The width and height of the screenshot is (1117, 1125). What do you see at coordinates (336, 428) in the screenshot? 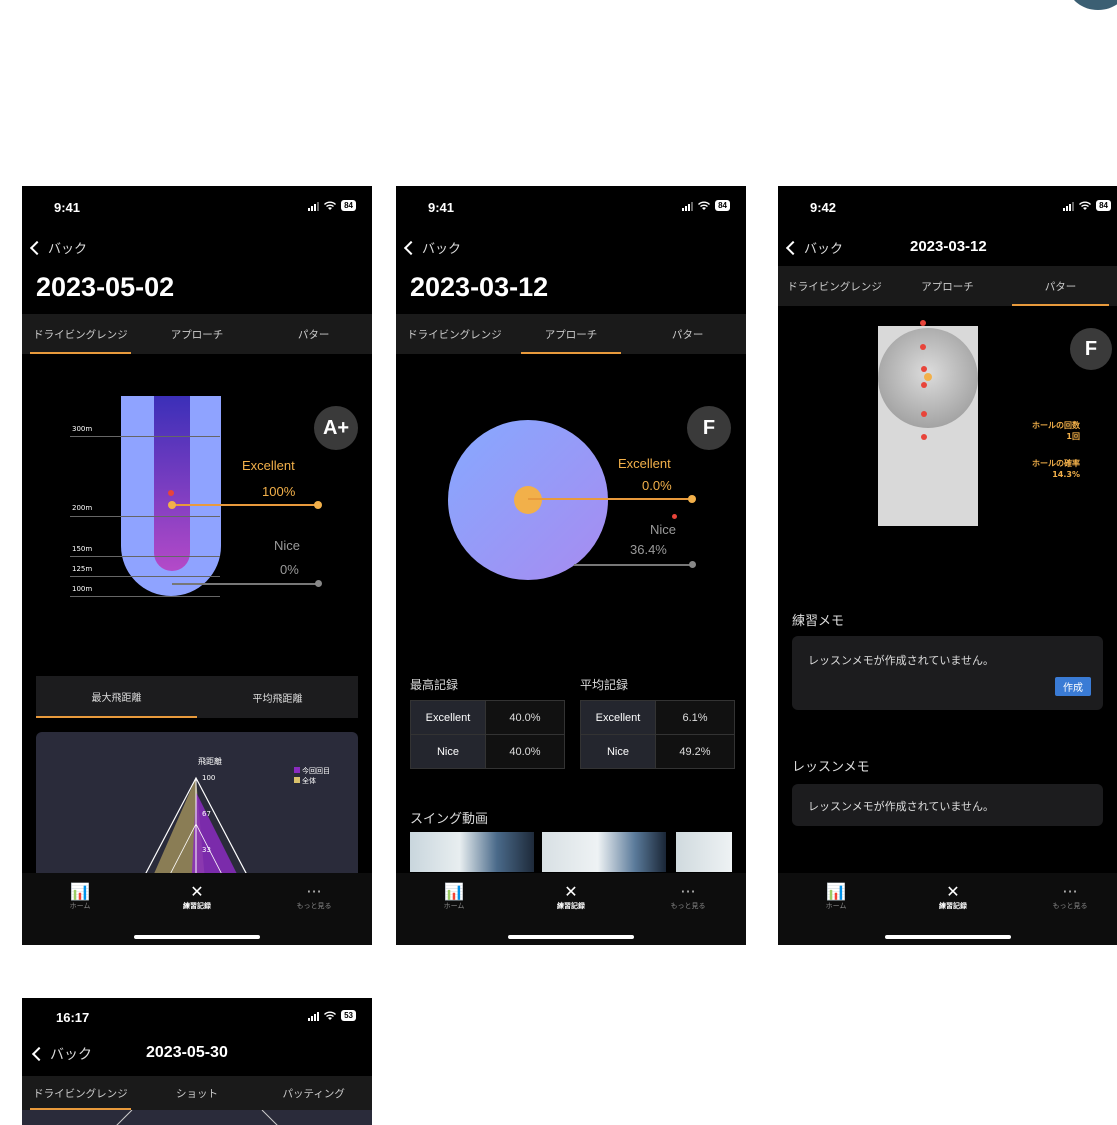
I see `grade-badge: A+` at bounding box center [336, 428].